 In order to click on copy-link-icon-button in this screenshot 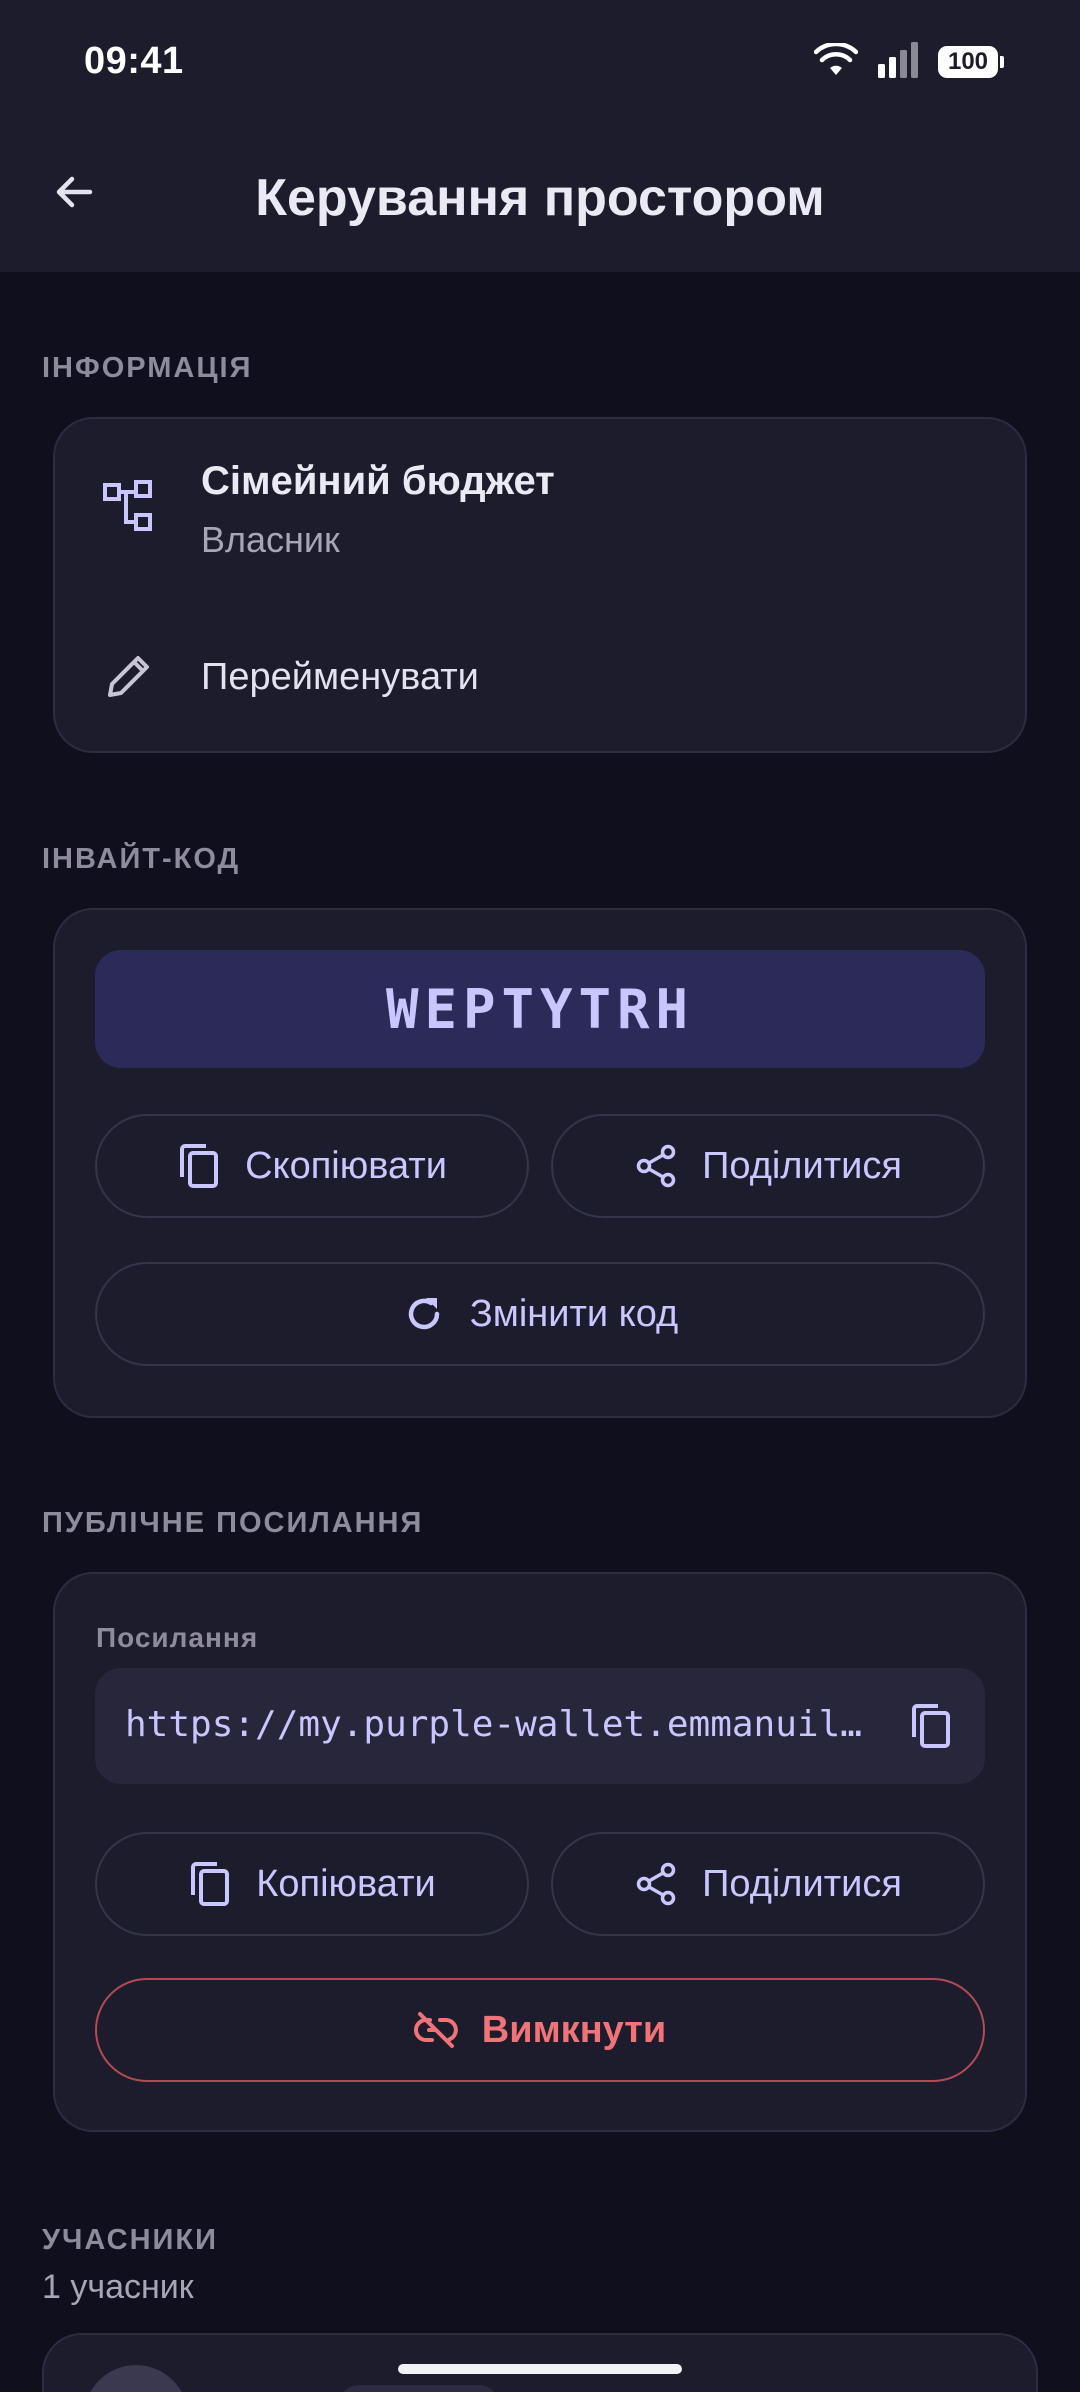, I will do `click(931, 1726)`.